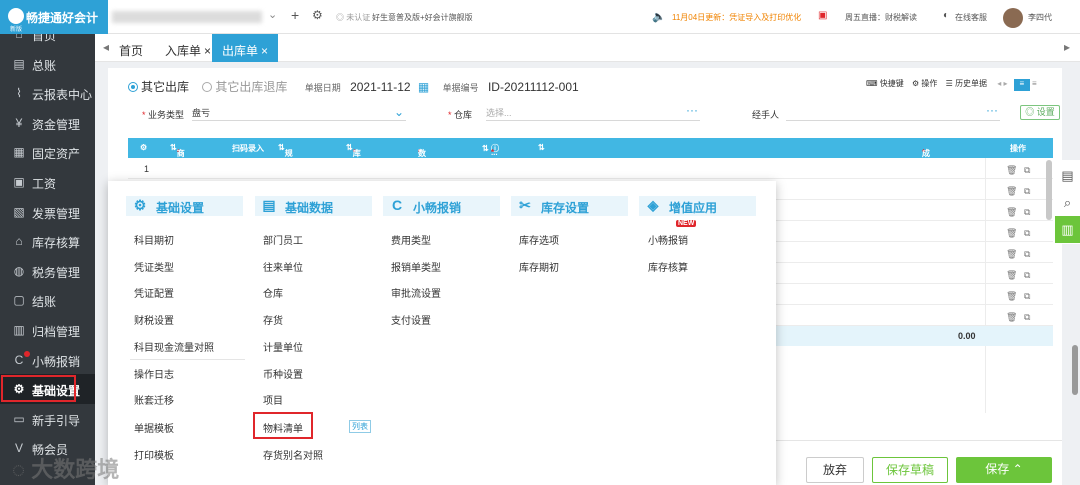  What do you see at coordinates (736, 17) in the screenshot?
I see `update-notice: 11月04日更新：凭证导入及打印优化` at bounding box center [736, 17].